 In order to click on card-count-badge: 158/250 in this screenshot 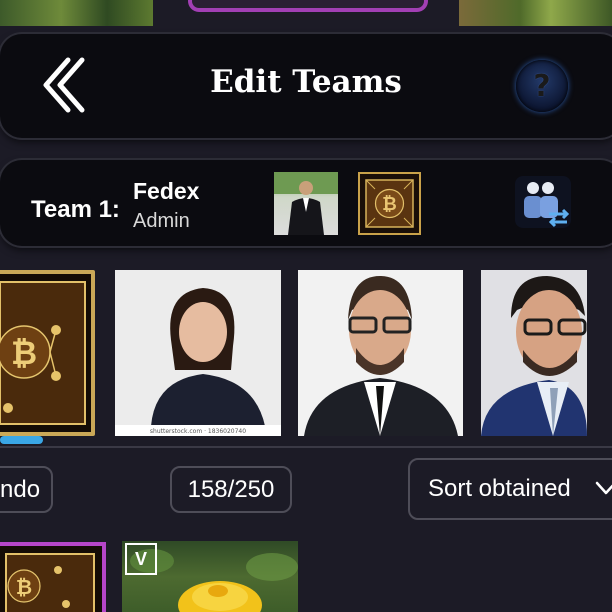, I will do `click(231, 489)`.